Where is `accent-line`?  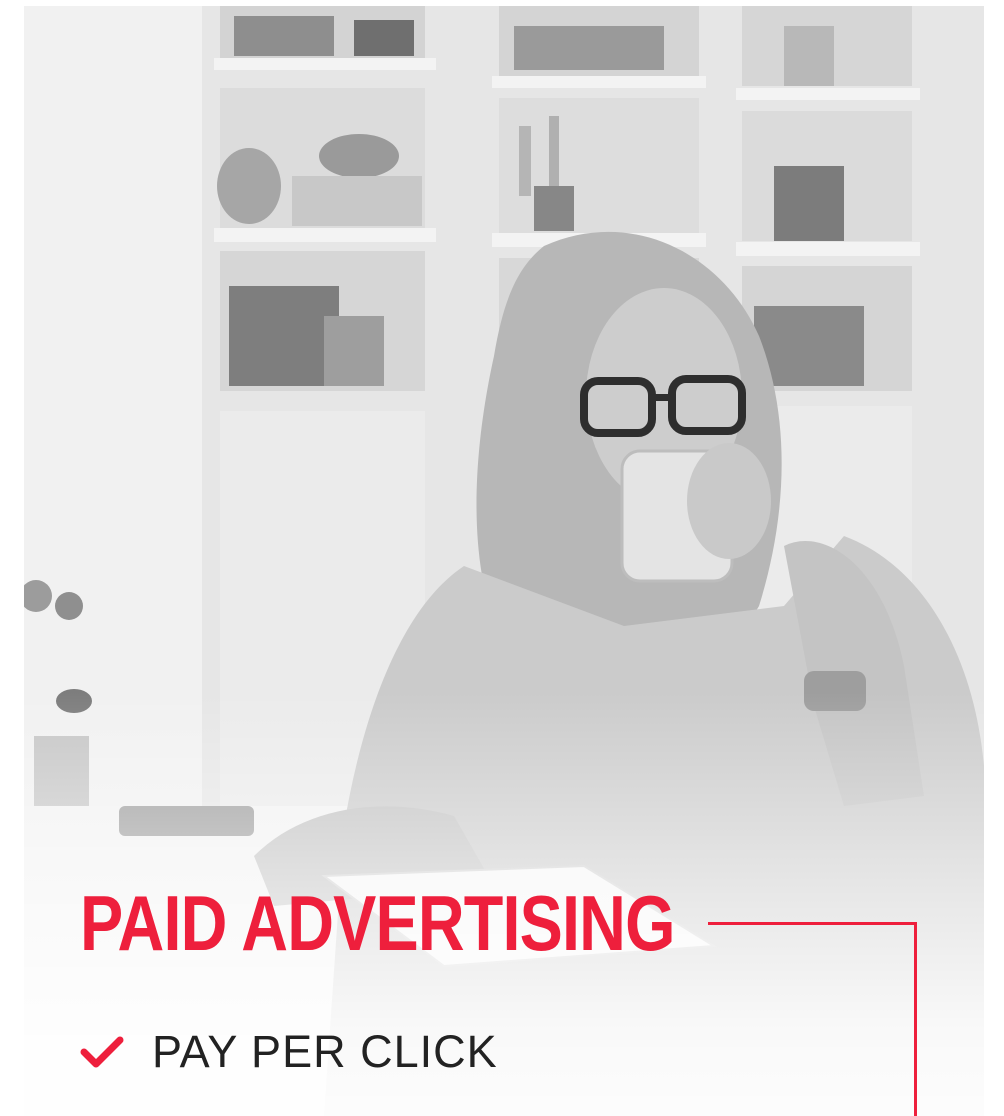 accent-line is located at coordinates (812, 1019).